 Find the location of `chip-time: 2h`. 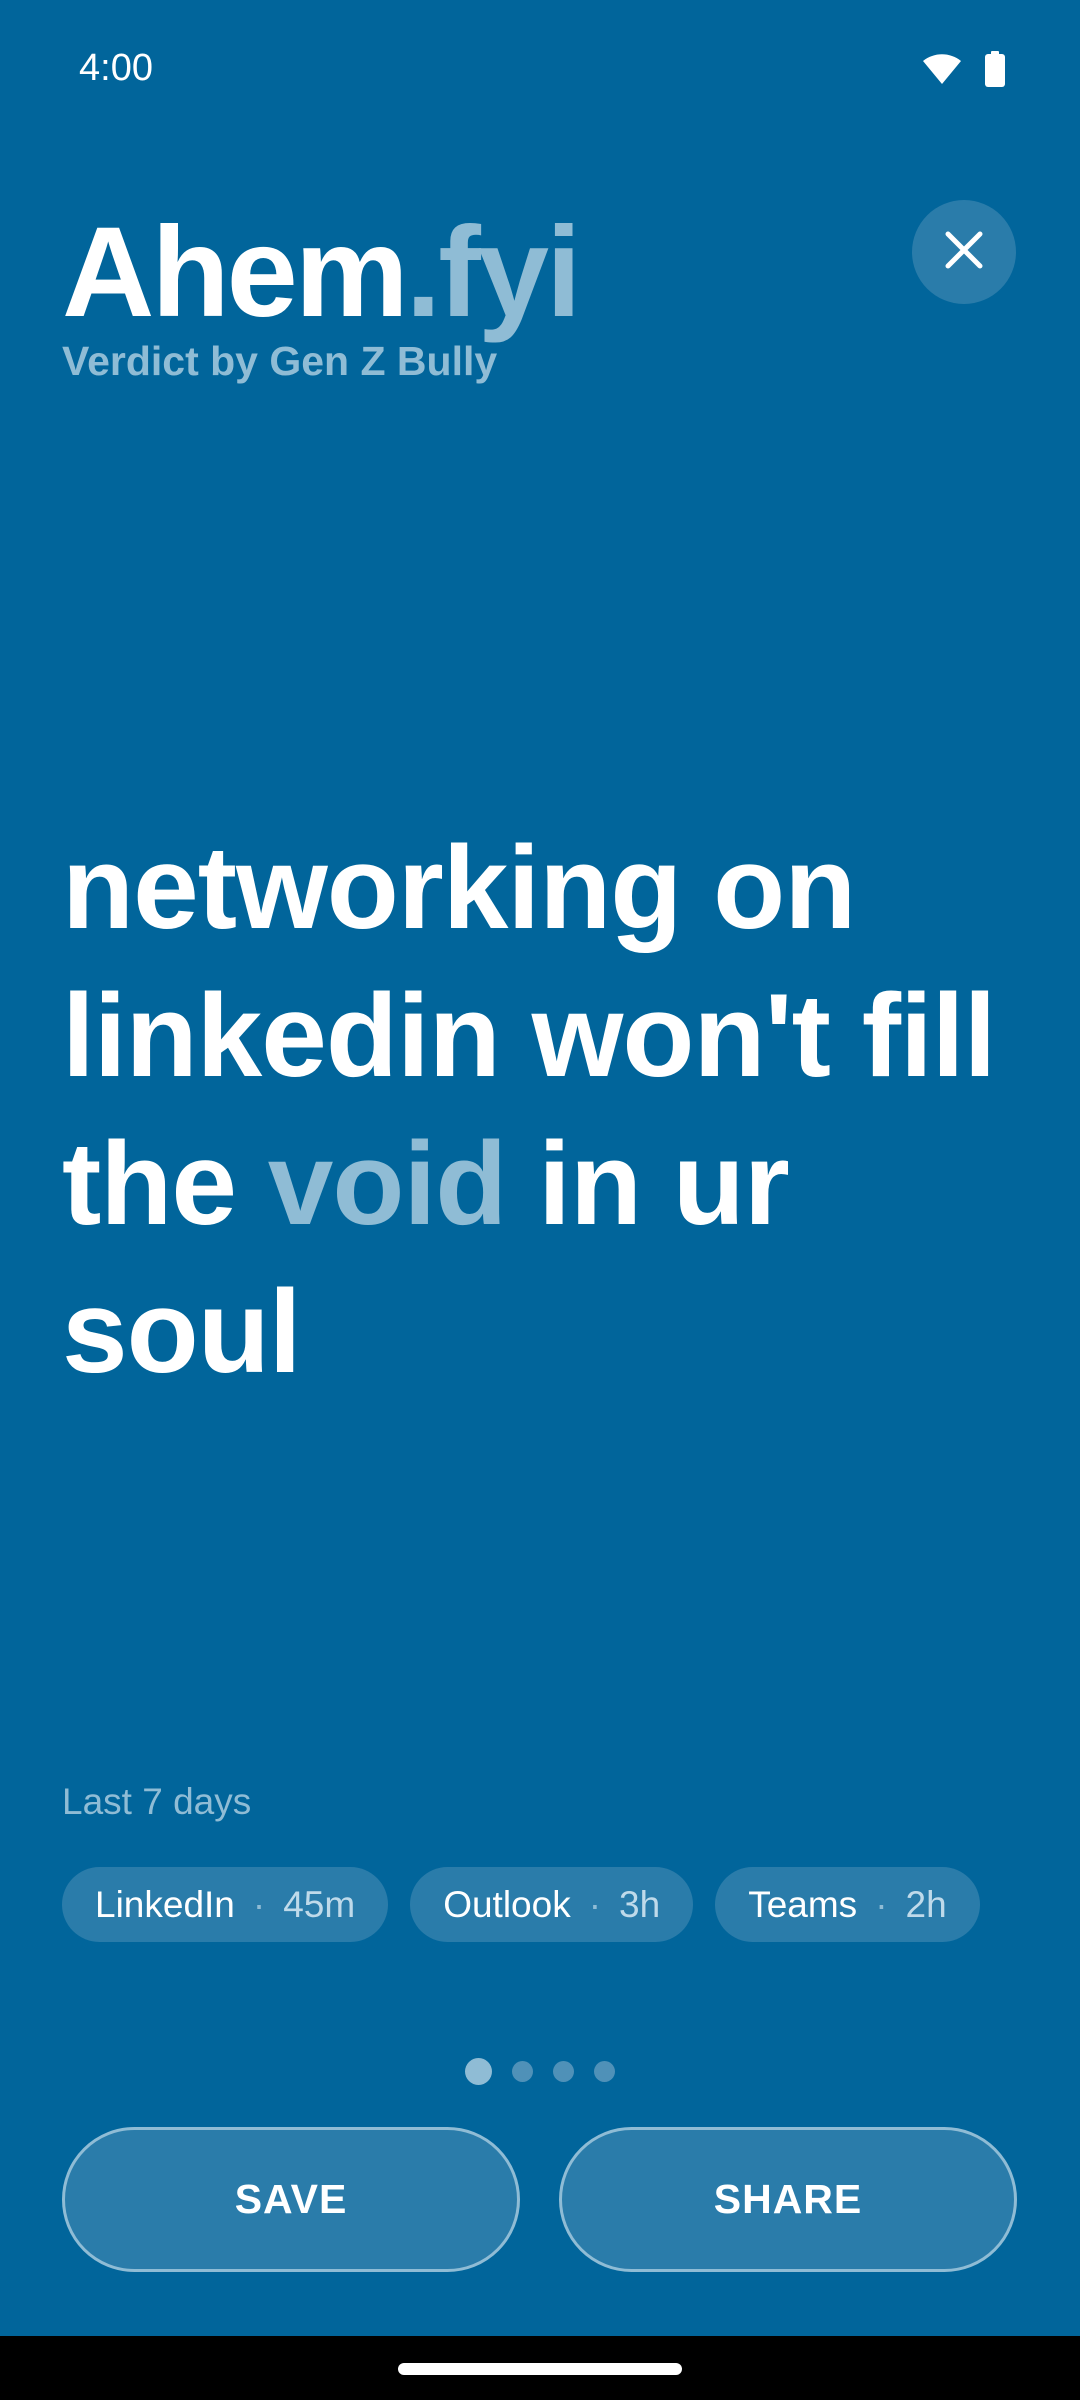

chip-time: 2h is located at coordinates (926, 1904).